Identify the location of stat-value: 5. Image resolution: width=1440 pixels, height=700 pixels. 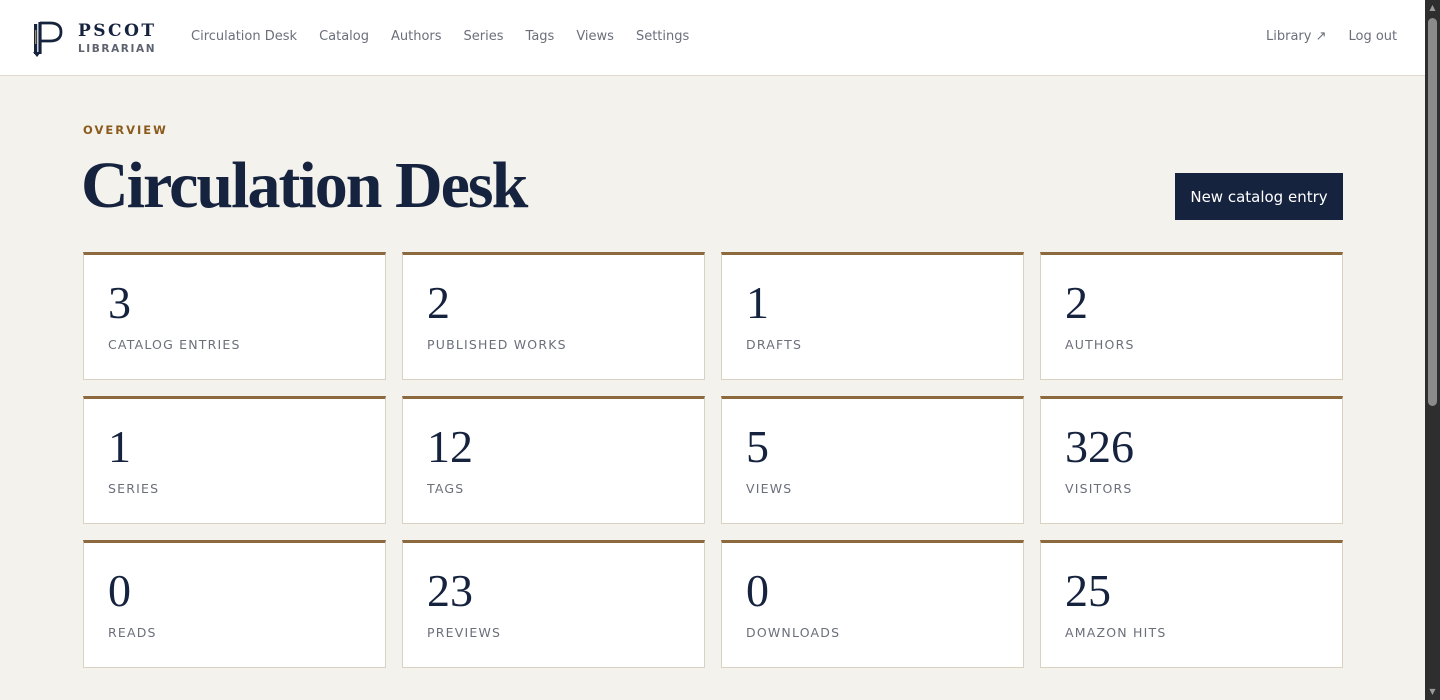
(757, 446).